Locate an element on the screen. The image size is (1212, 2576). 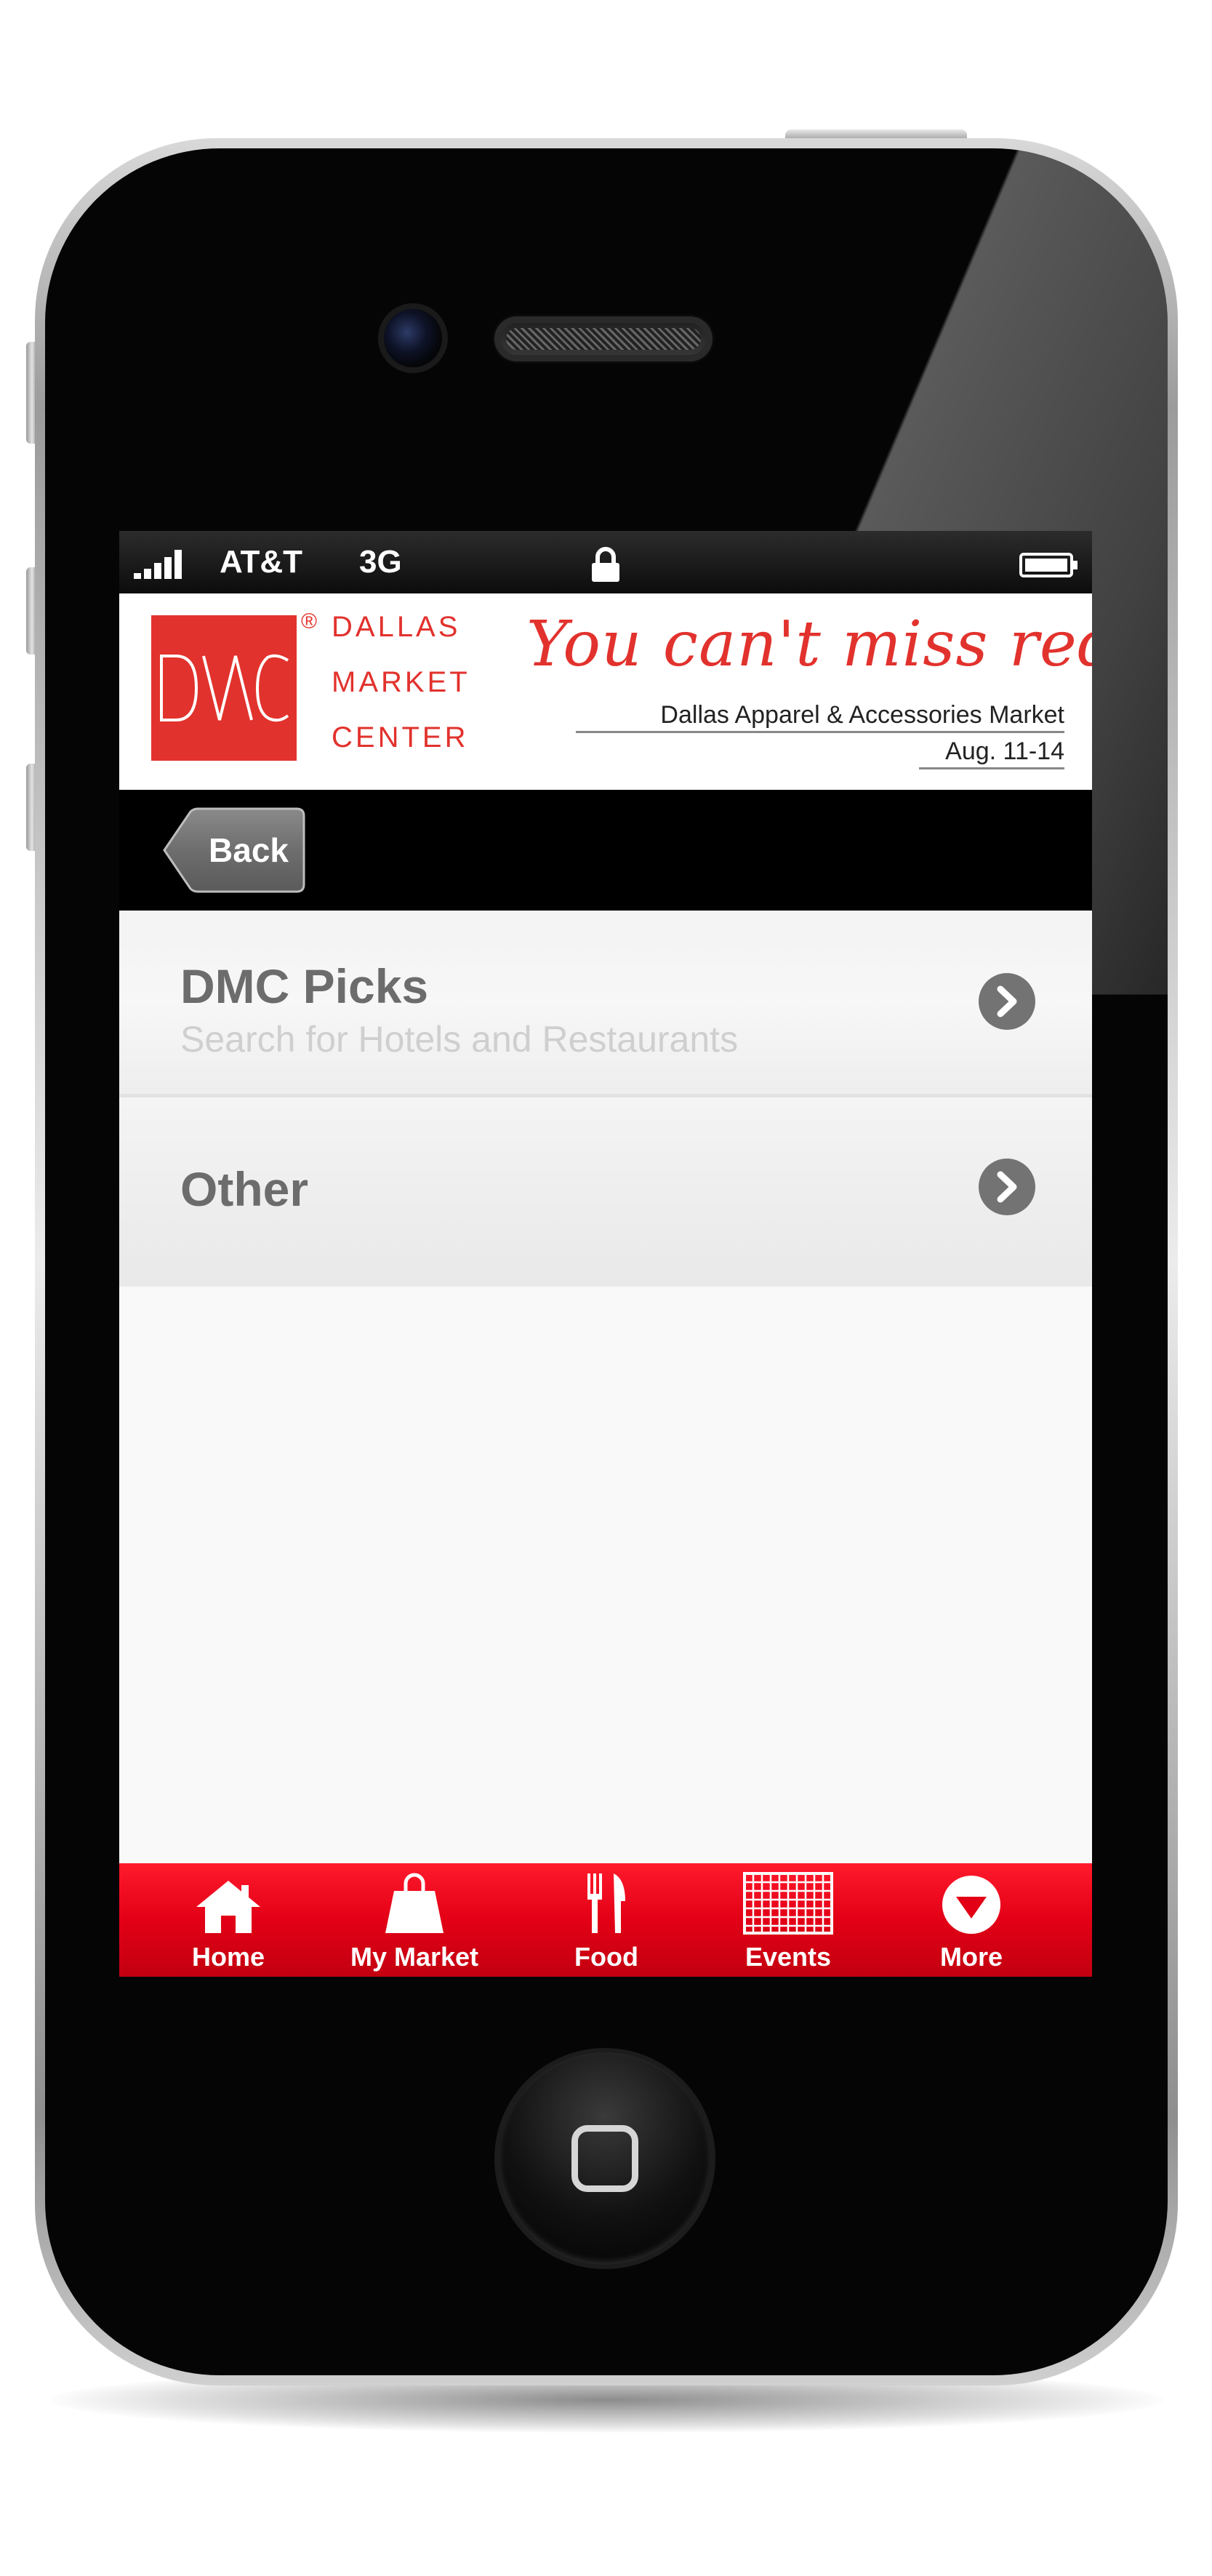
network-label: 3G is located at coordinates (380, 562).